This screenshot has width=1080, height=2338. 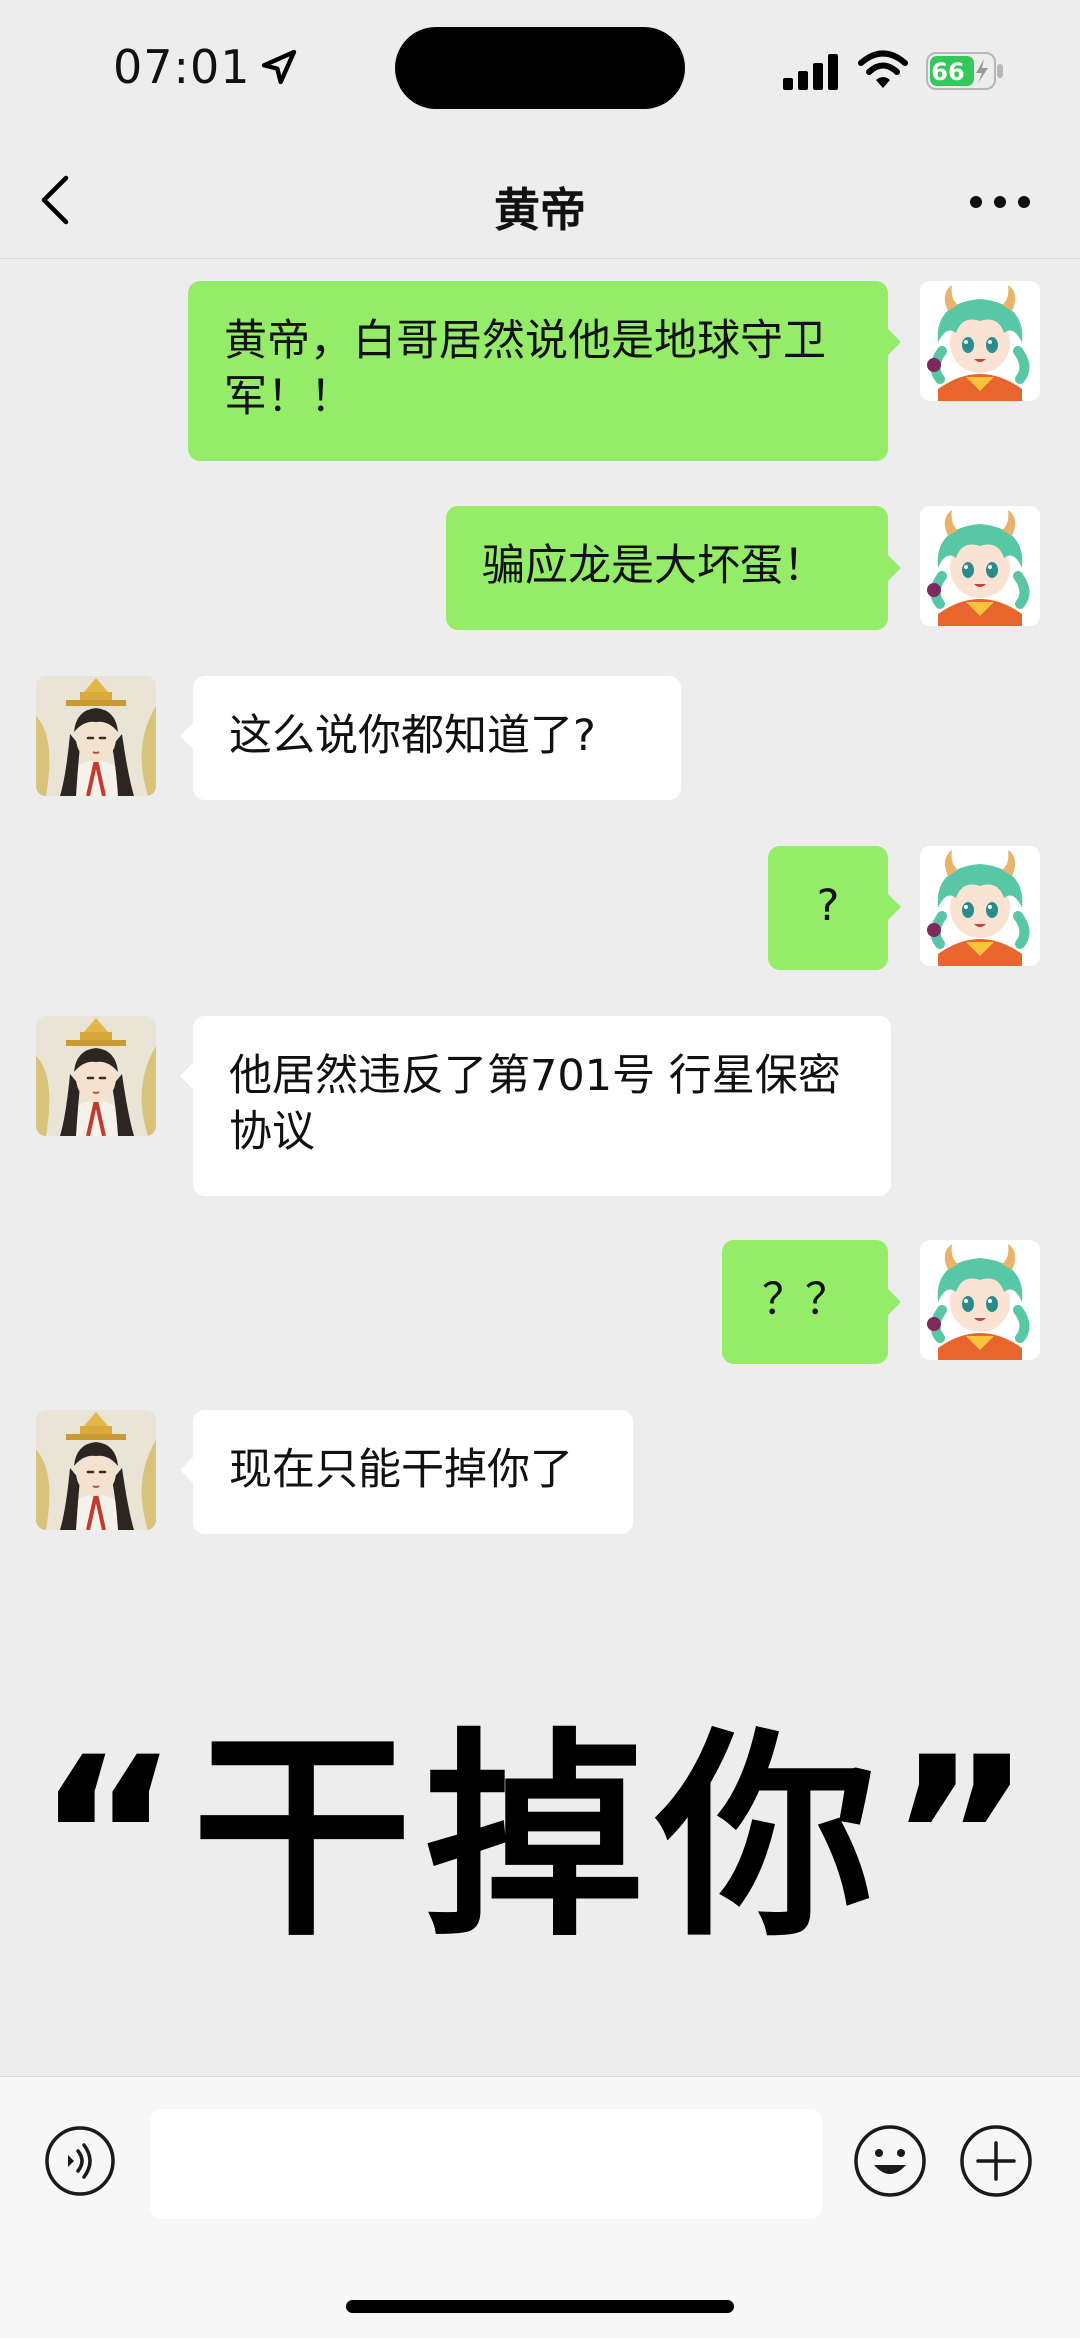 What do you see at coordinates (278, 67) in the screenshot?
I see `location-arrow-icon` at bounding box center [278, 67].